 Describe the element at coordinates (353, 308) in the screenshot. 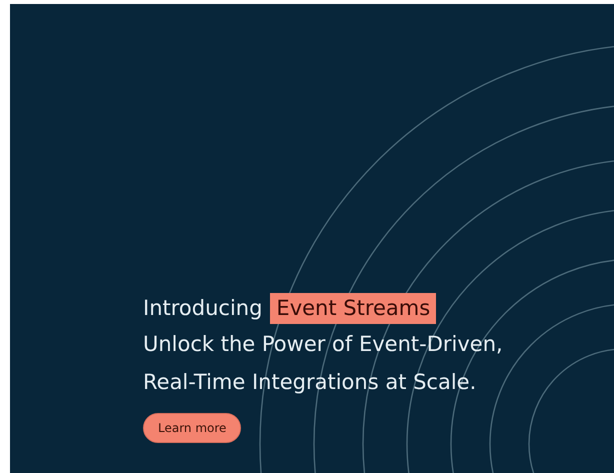

I see `highlighted-heading-text: Event Streams` at that location.